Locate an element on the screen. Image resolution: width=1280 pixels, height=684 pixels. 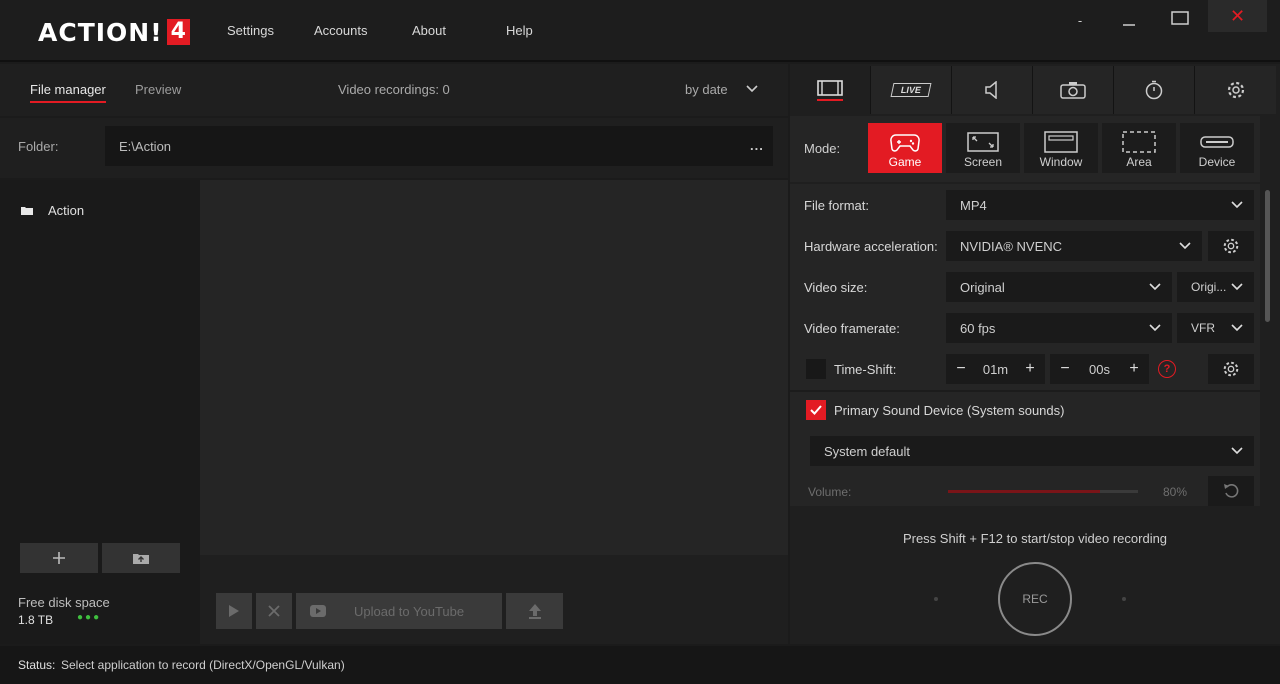
timeshift-checkbox is located at coordinates (816, 369).